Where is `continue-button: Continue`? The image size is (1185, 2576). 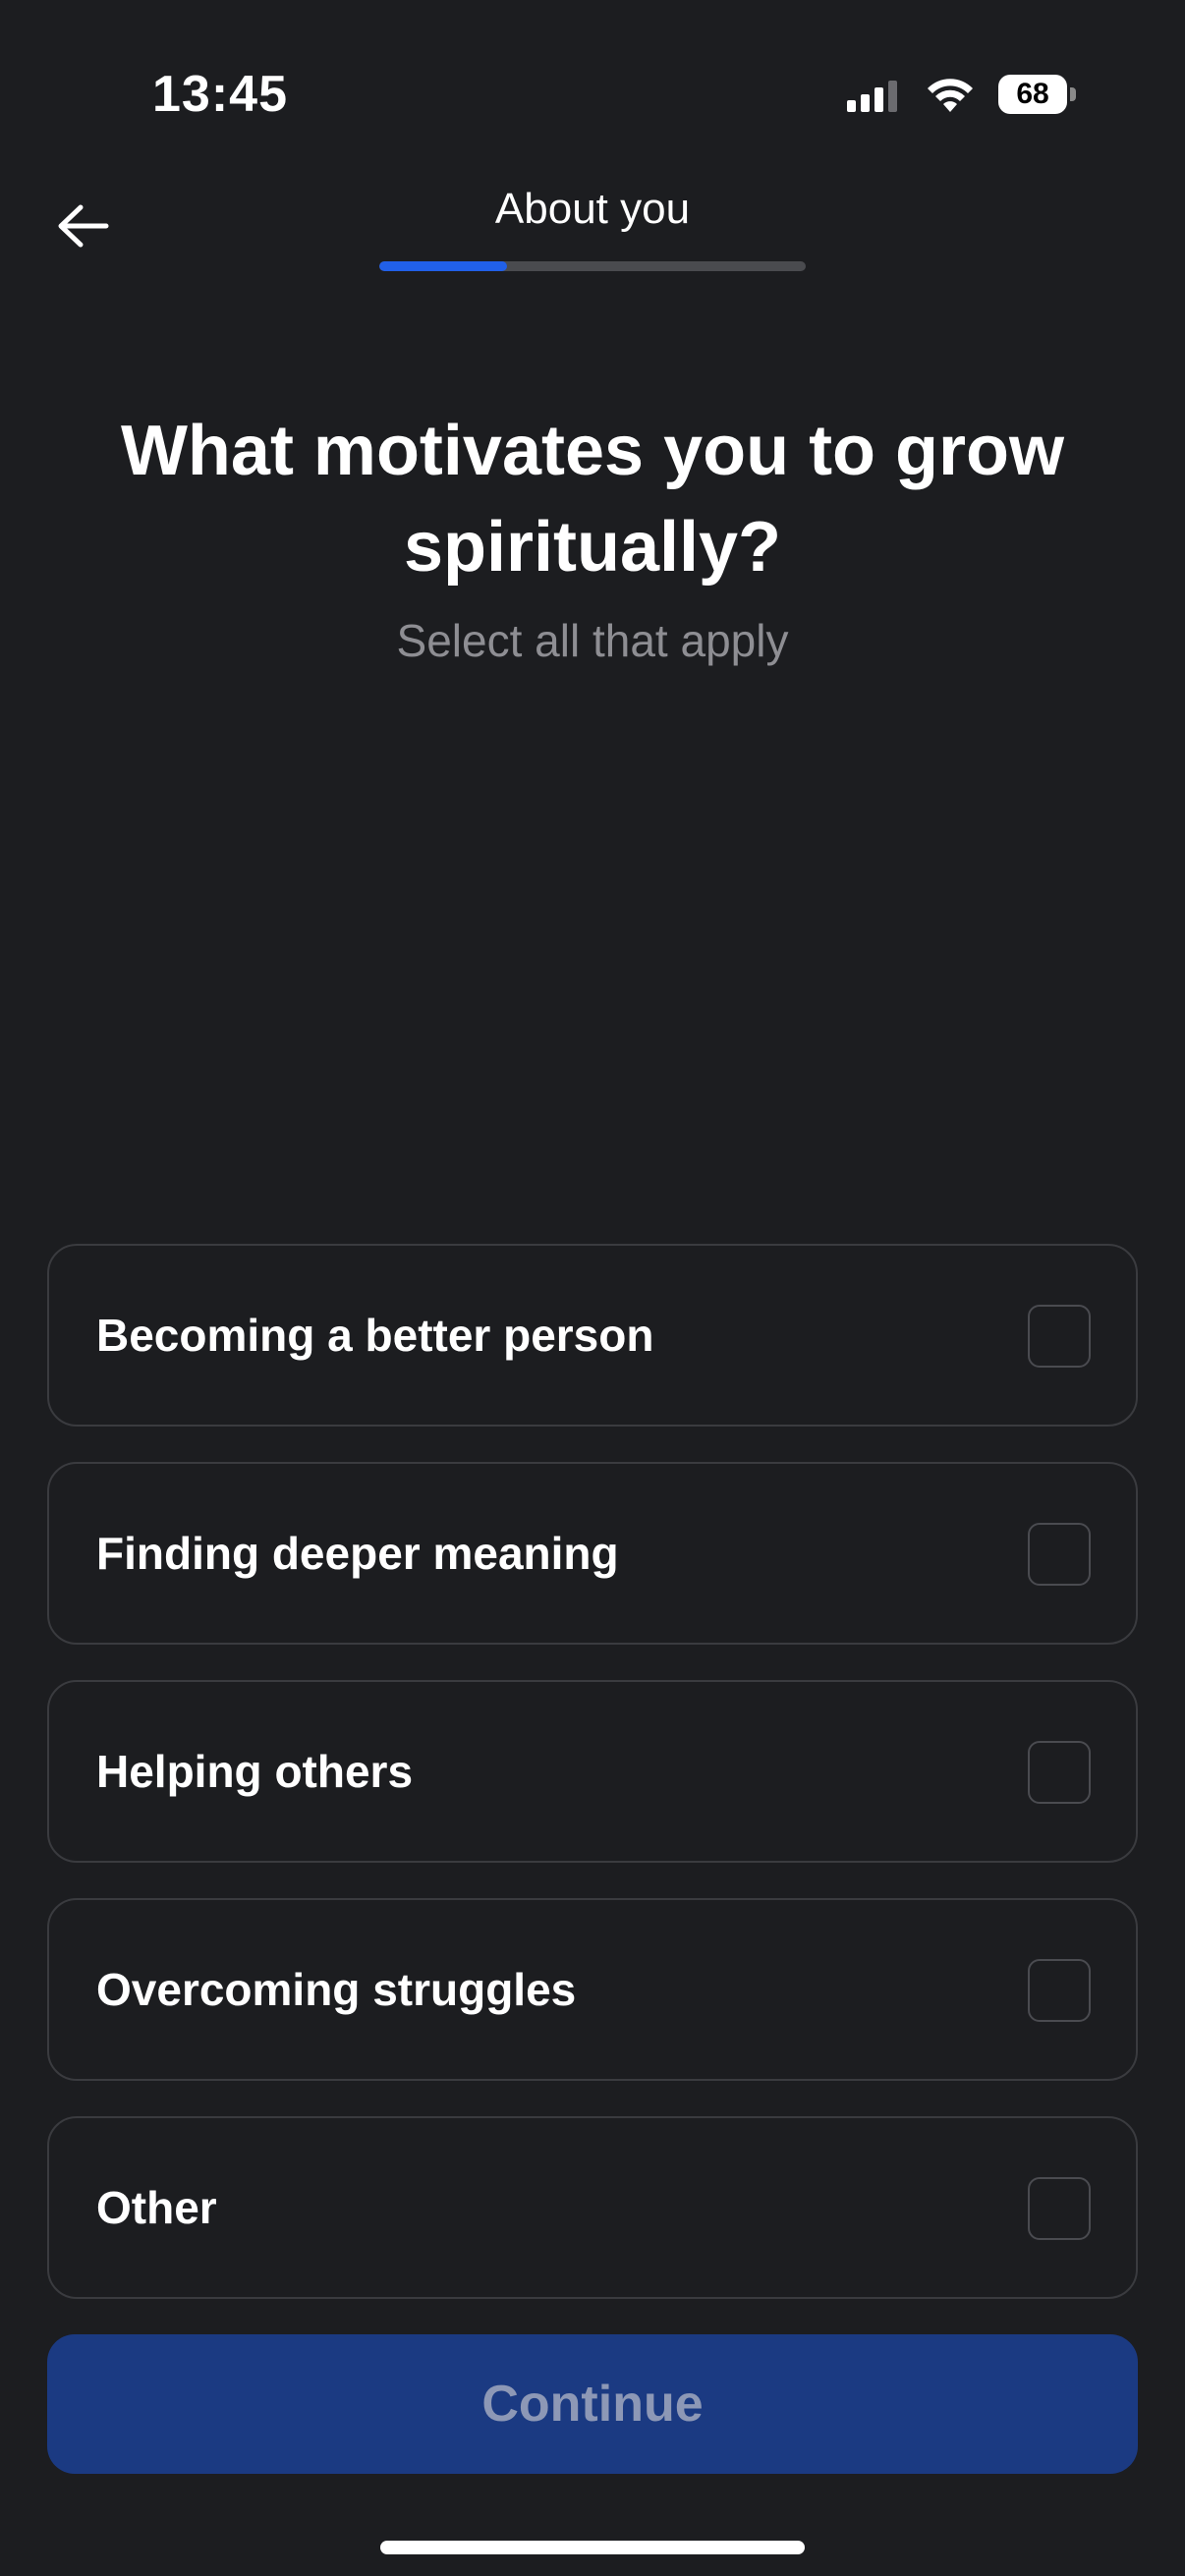
continue-button: Continue is located at coordinates (592, 2404).